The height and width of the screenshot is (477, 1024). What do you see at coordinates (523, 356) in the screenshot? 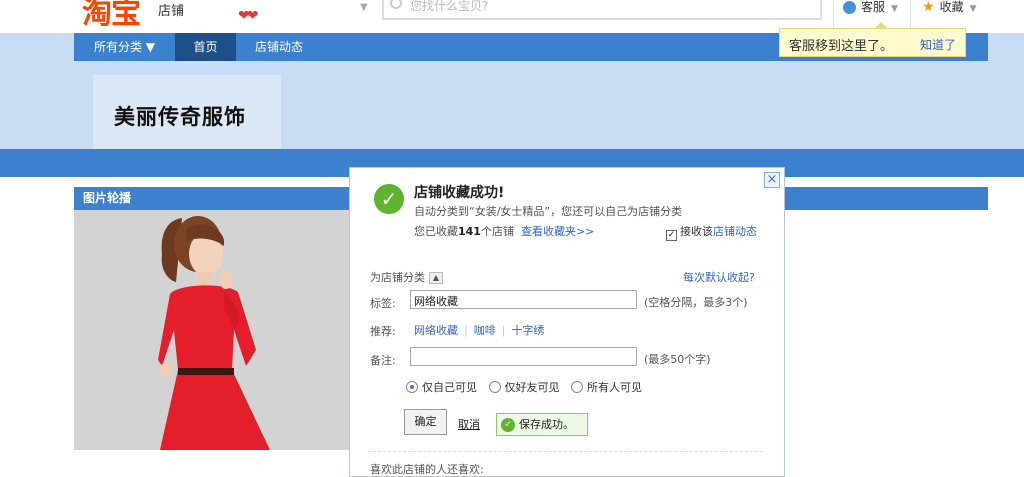
I see `note-input` at bounding box center [523, 356].